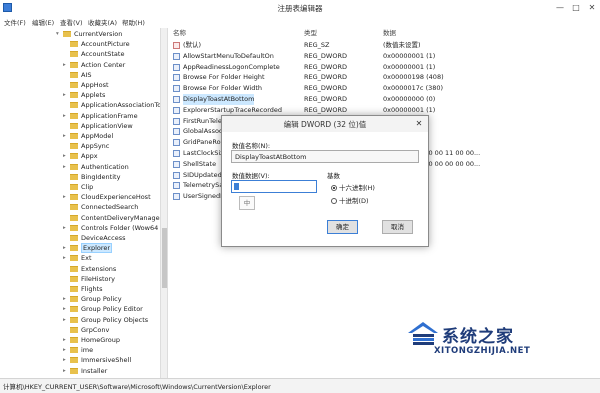 The width and height of the screenshot is (600, 393). I want to click on tree-item: ▸ Appx, so click(80, 156).